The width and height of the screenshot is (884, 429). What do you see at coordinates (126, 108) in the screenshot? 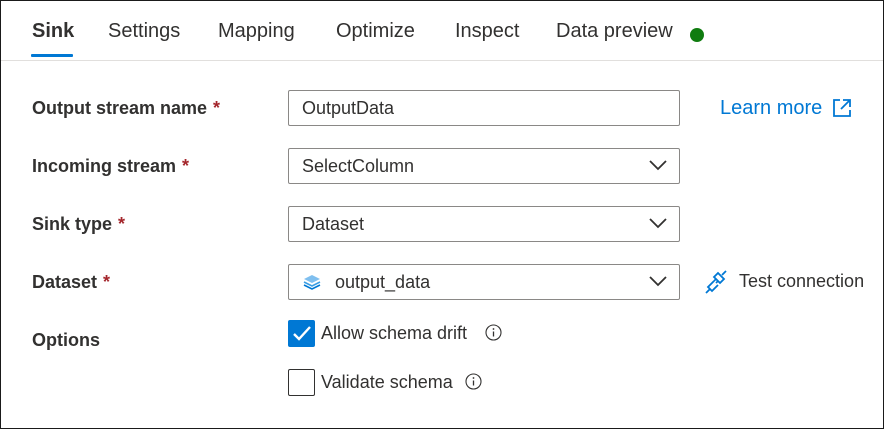
I see `output-stream-name-label: Output stream name *` at bounding box center [126, 108].